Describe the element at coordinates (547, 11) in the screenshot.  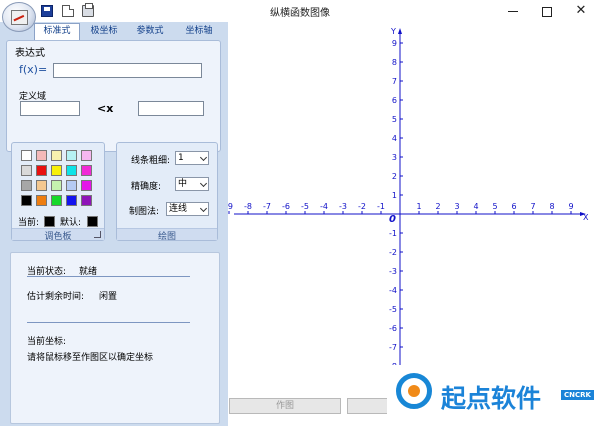
I see `maximize-button` at that location.